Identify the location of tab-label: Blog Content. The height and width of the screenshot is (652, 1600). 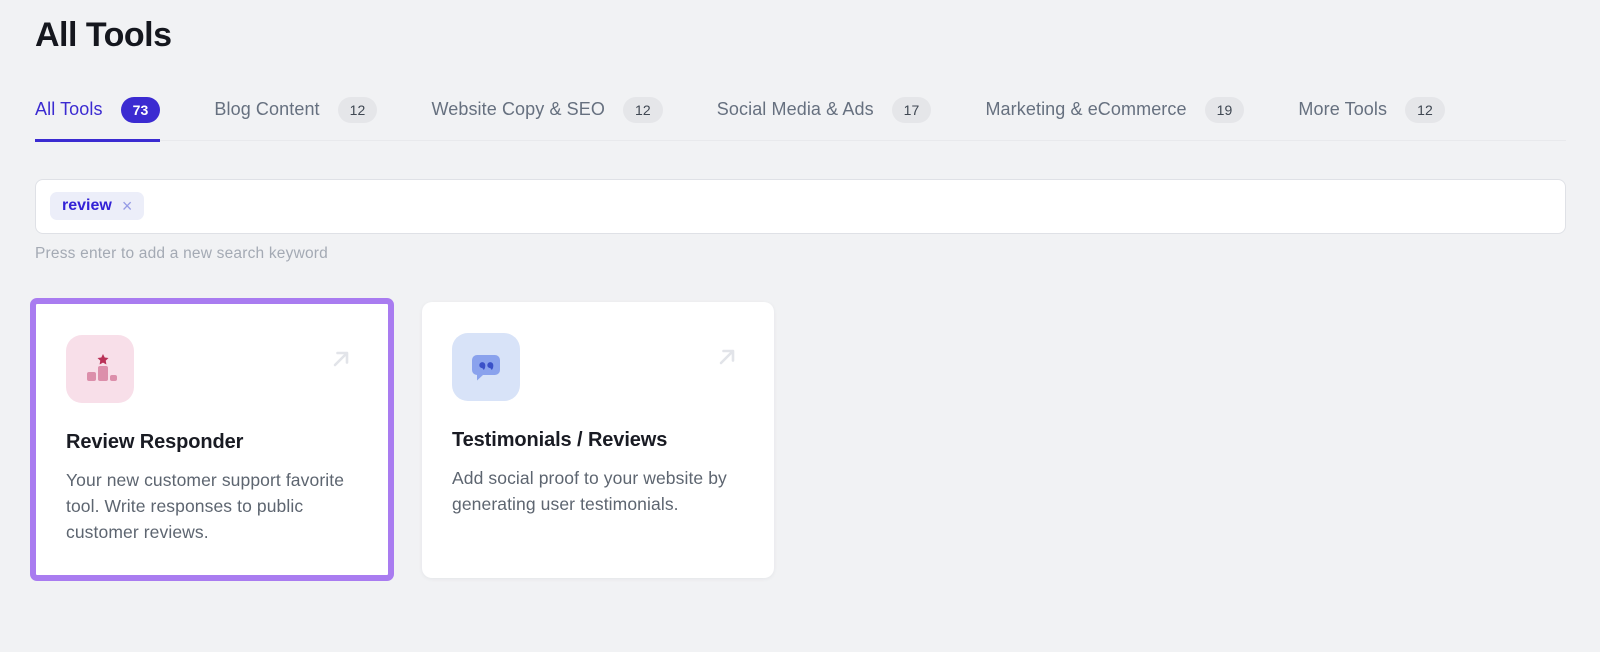
(267, 109).